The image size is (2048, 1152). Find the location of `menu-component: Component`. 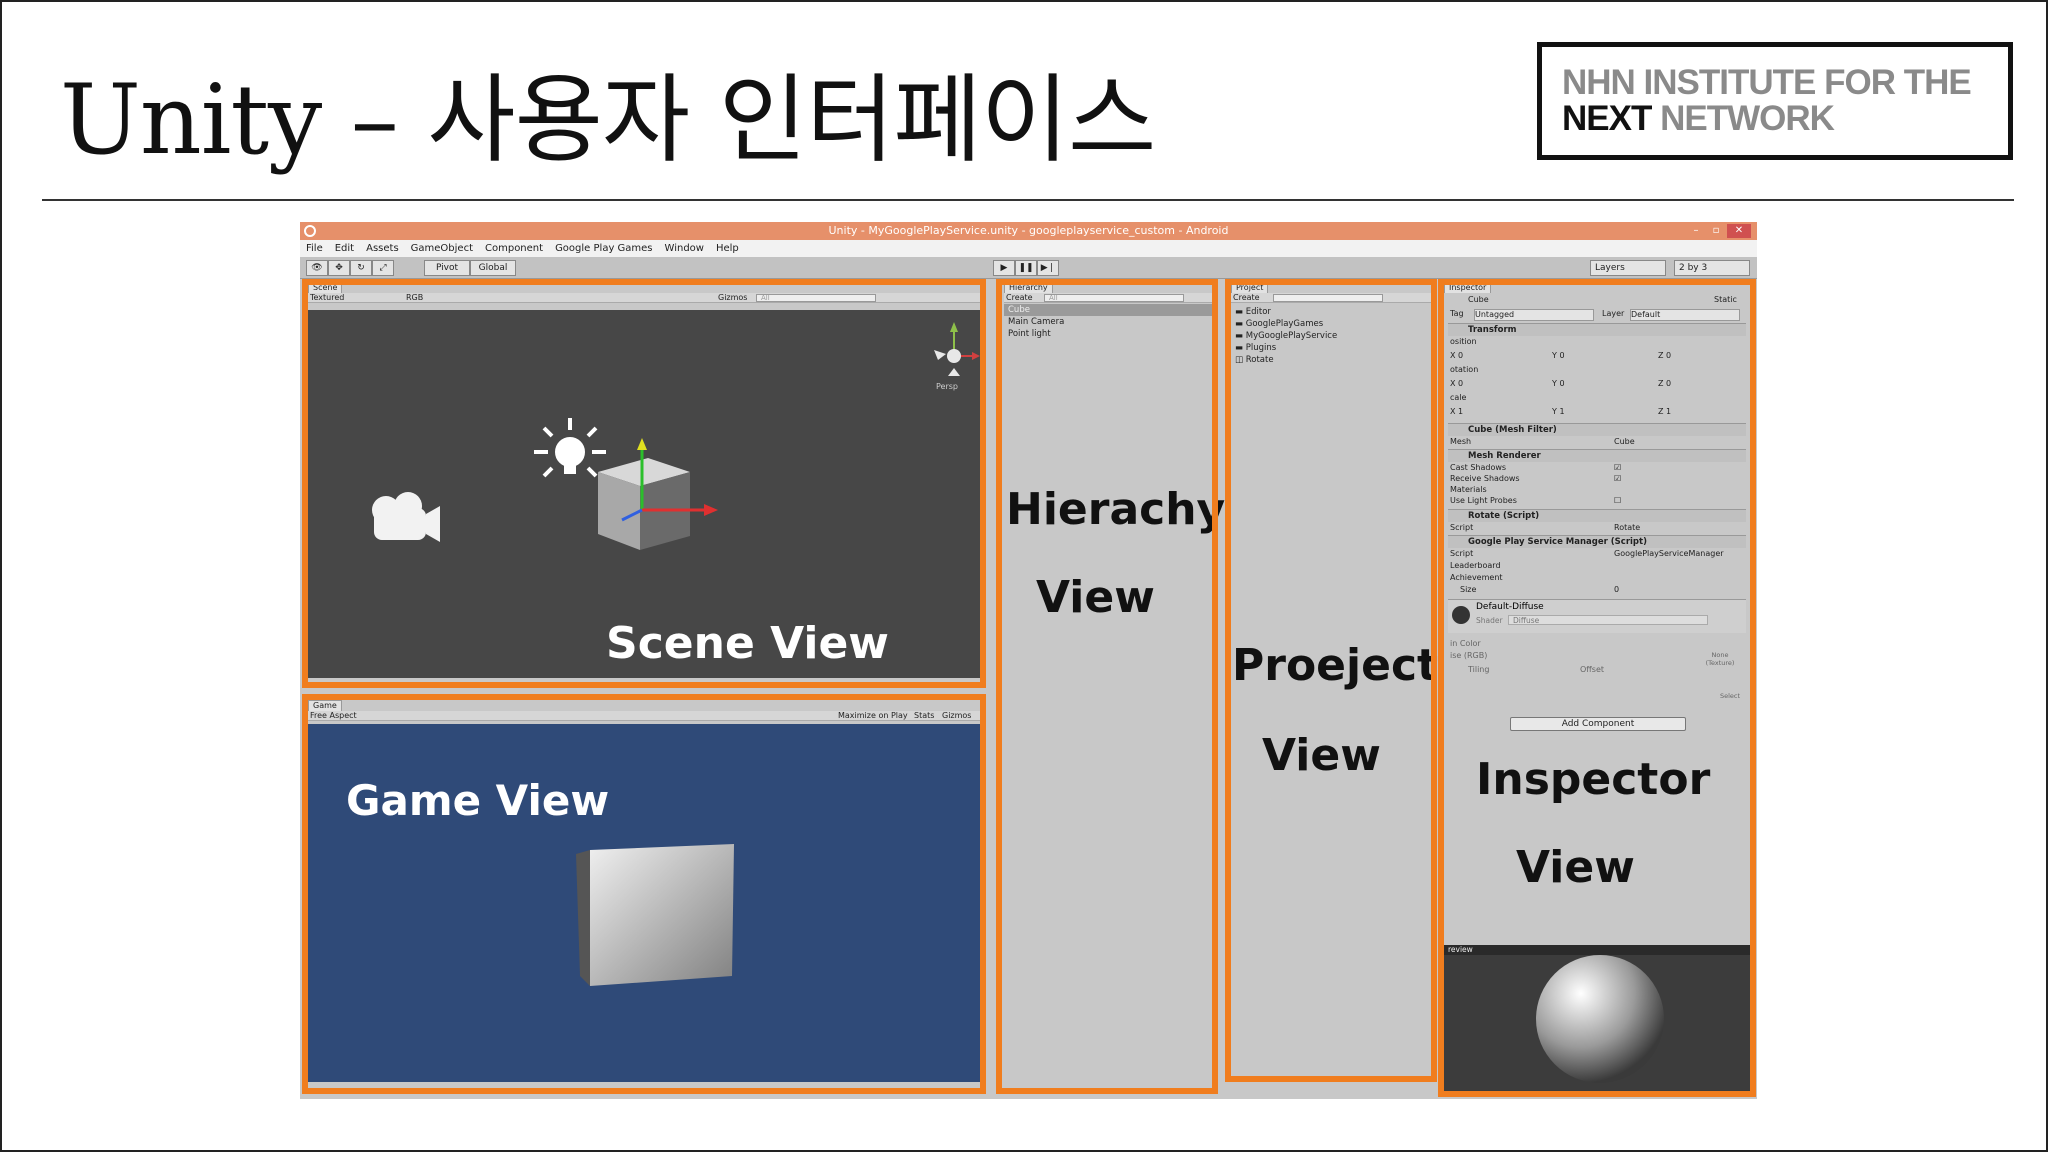

menu-component: Component is located at coordinates (514, 248).